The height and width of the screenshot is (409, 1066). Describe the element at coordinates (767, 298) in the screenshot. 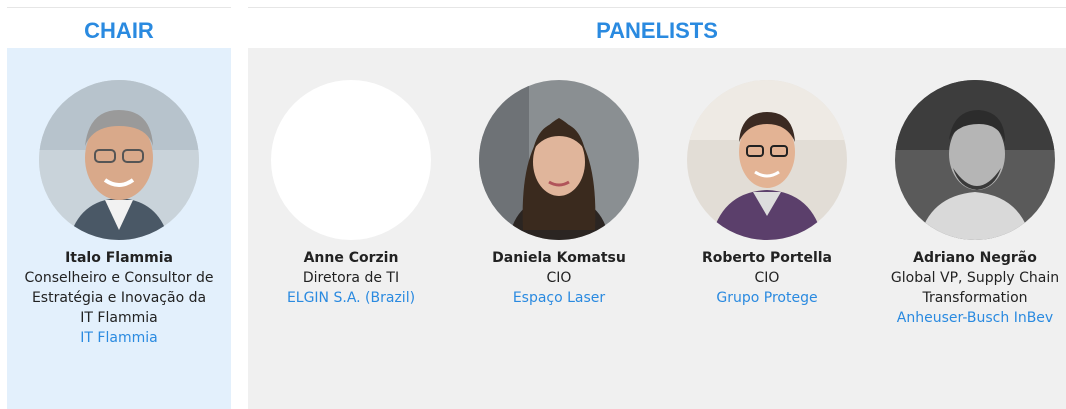

I see `person-company: Grupo Protege` at that location.